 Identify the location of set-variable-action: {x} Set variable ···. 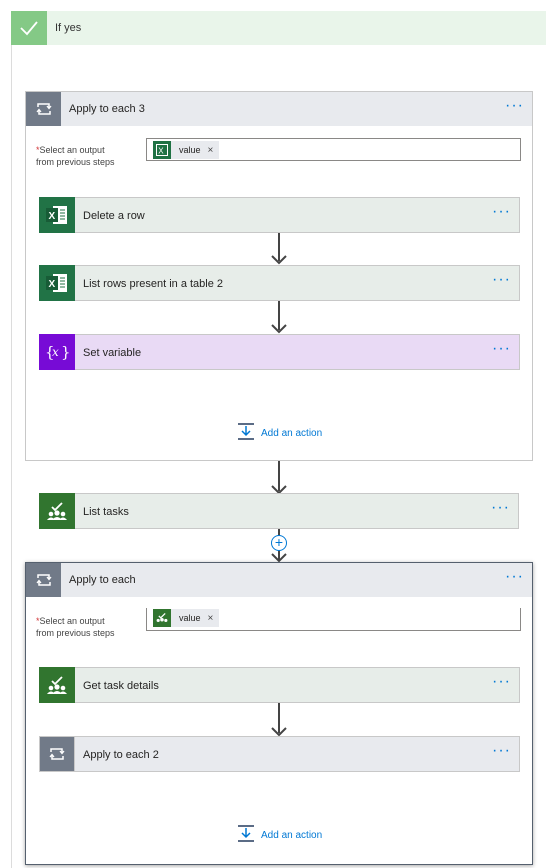
(279, 352).